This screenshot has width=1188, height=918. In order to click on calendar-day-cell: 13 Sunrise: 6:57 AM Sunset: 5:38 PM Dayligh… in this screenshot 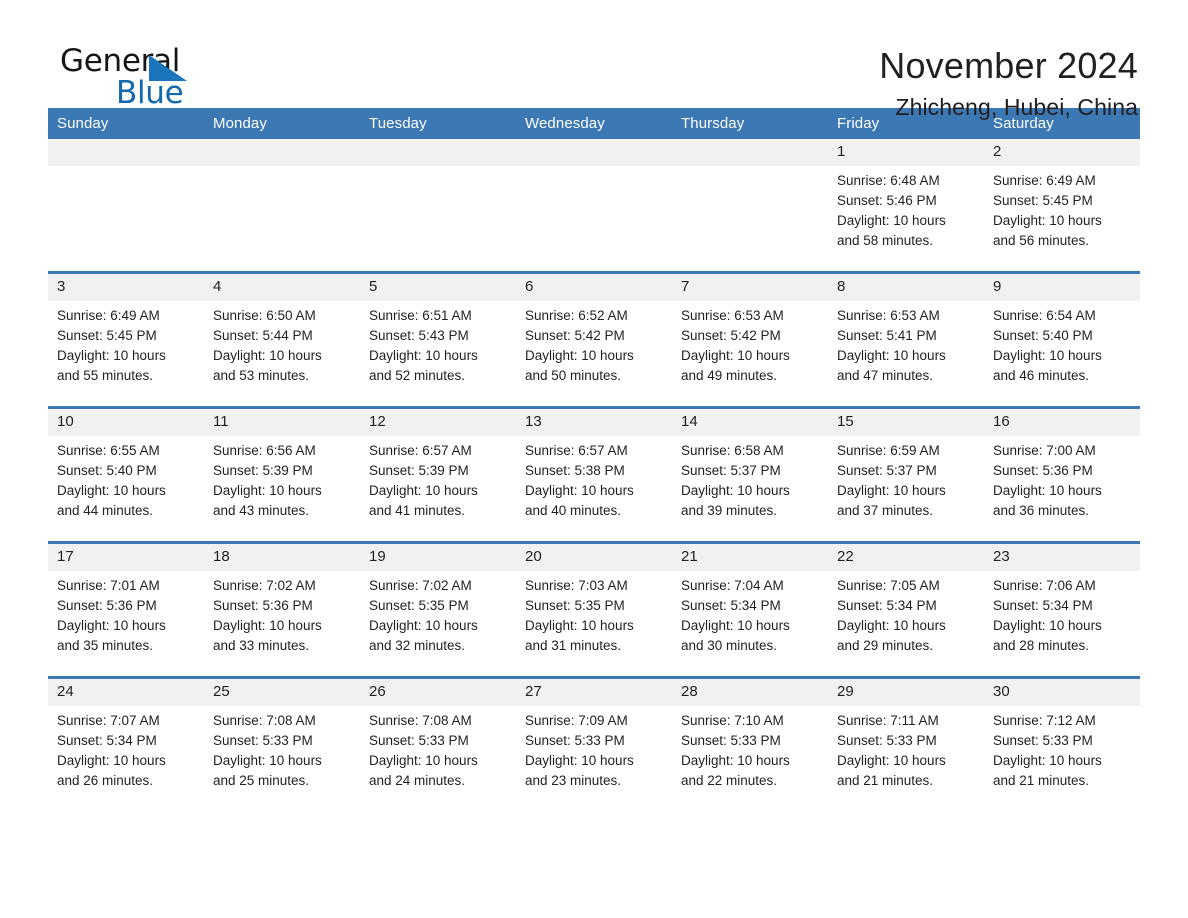, I will do `click(594, 475)`.